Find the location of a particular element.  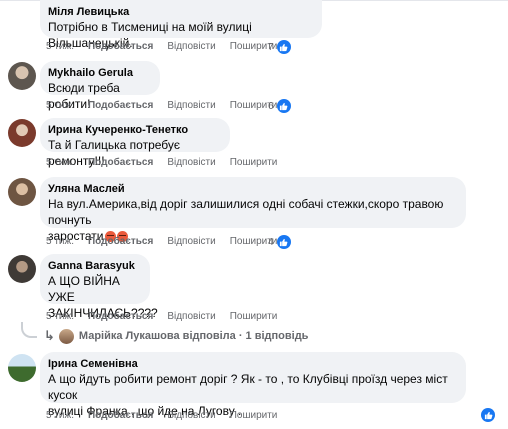

comment-author: Ірина Семенівна is located at coordinates (253, 364).